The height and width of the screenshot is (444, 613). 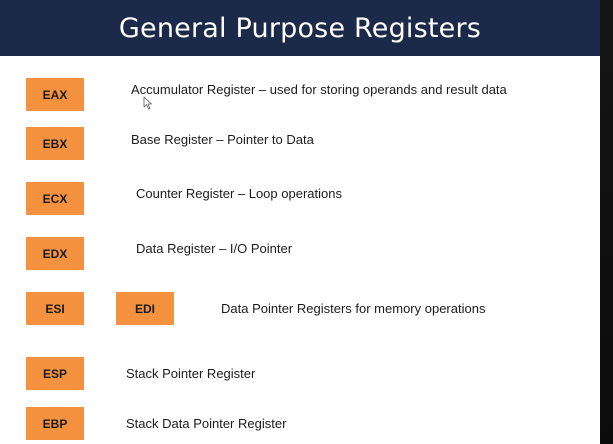 I want to click on register-box-edi: EDI, so click(x=145, y=308).